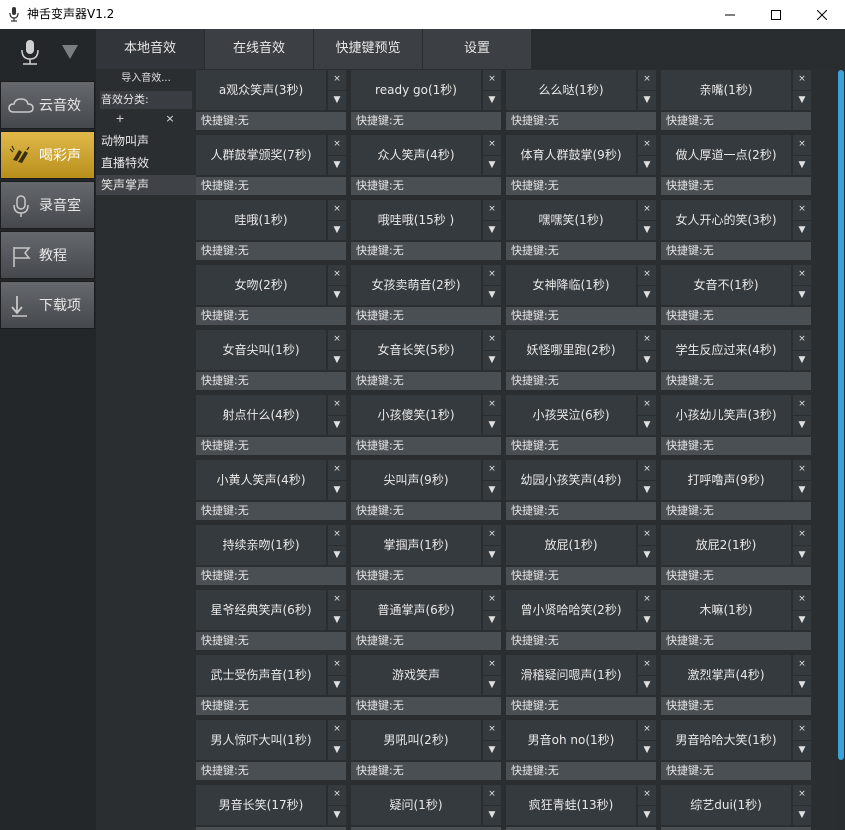  Describe the element at coordinates (261, 155) in the screenshot. I see `sound-play-button: 人群鼓掌颁奖(7秒)` at that location.